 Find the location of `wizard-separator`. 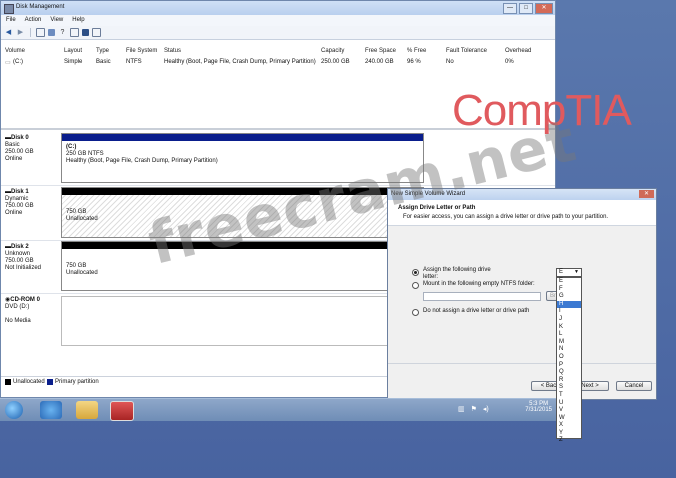

wizard-separator is located at coordinates (522, 363).